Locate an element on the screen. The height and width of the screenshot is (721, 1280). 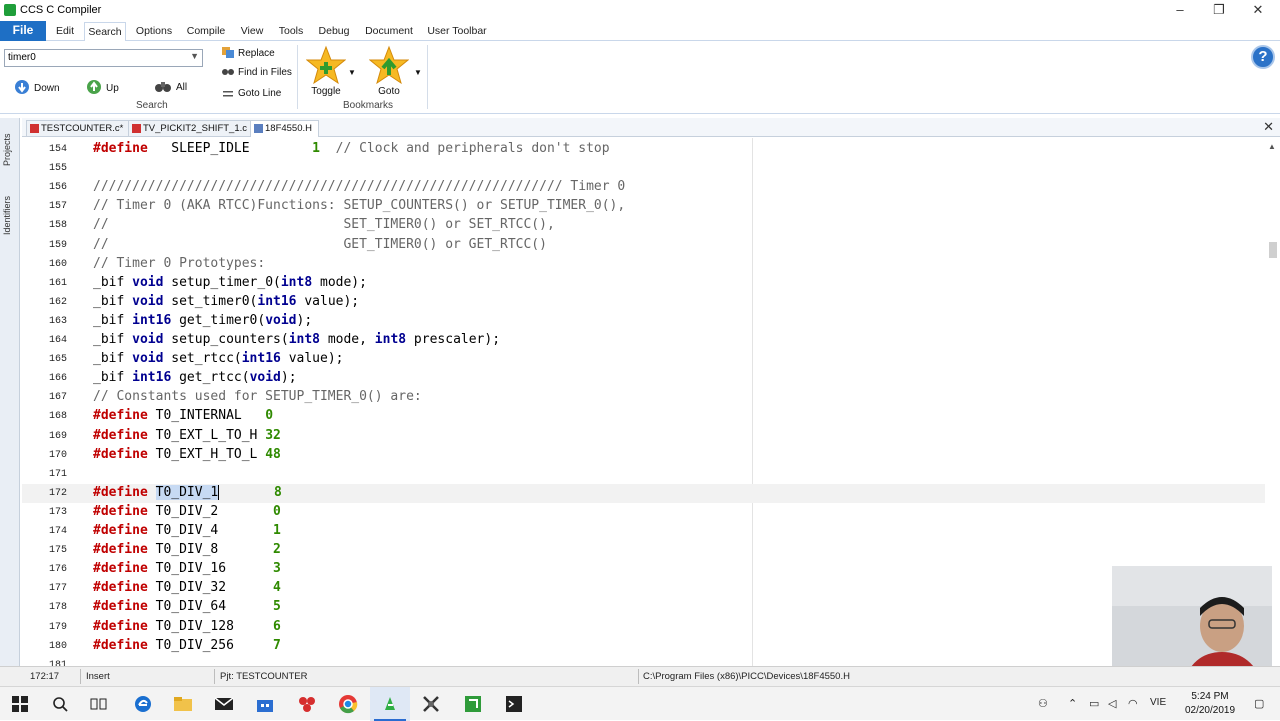
code-token: get_timer0( is located at coordinates (218, 320).